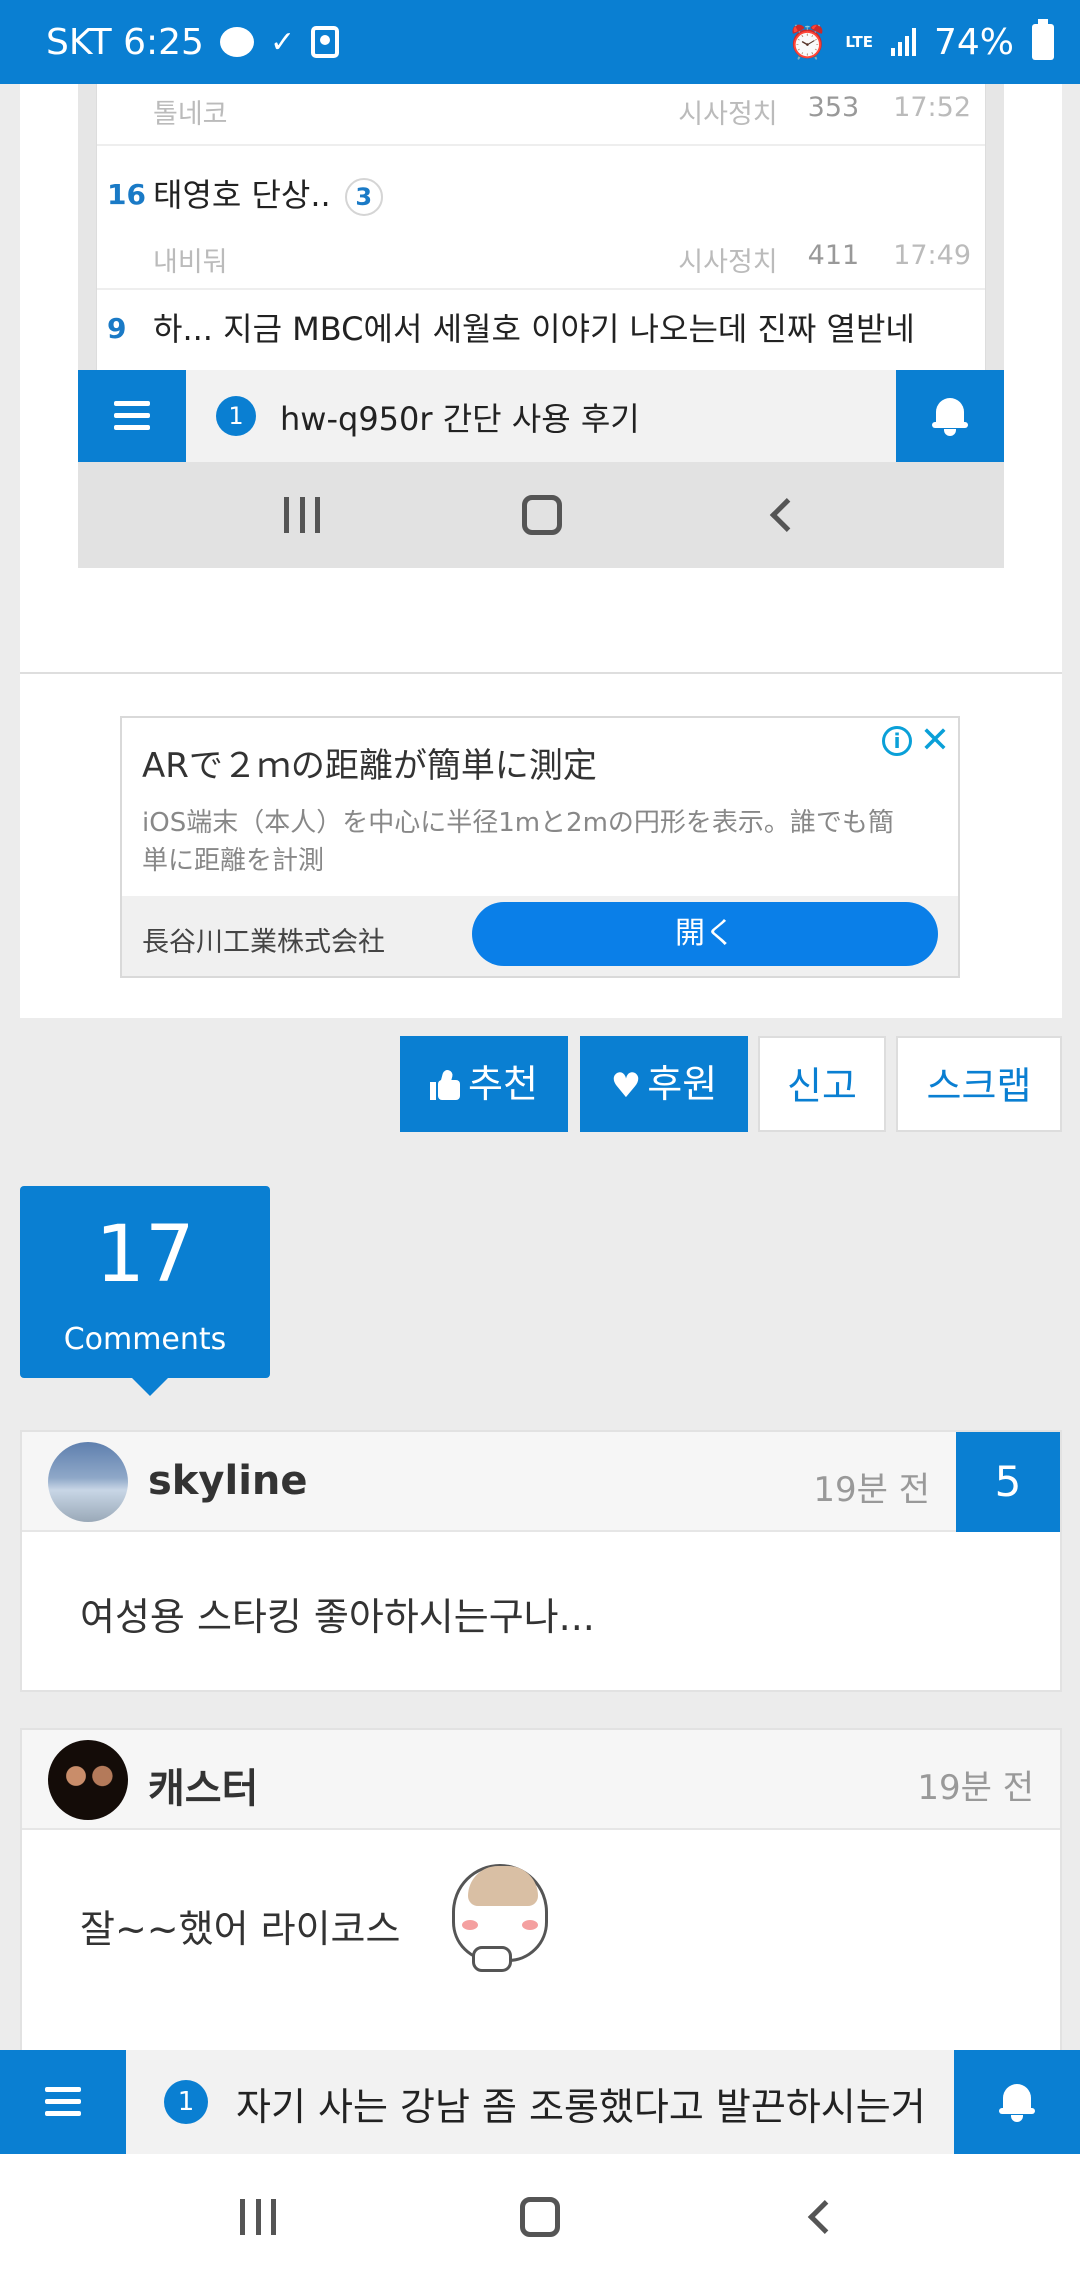 The height and width of the screenshot is (2280, 1080). Describe the element at coordinates (503, 1084) in the screenshot. I see `recommend-label: 추천` at that location.